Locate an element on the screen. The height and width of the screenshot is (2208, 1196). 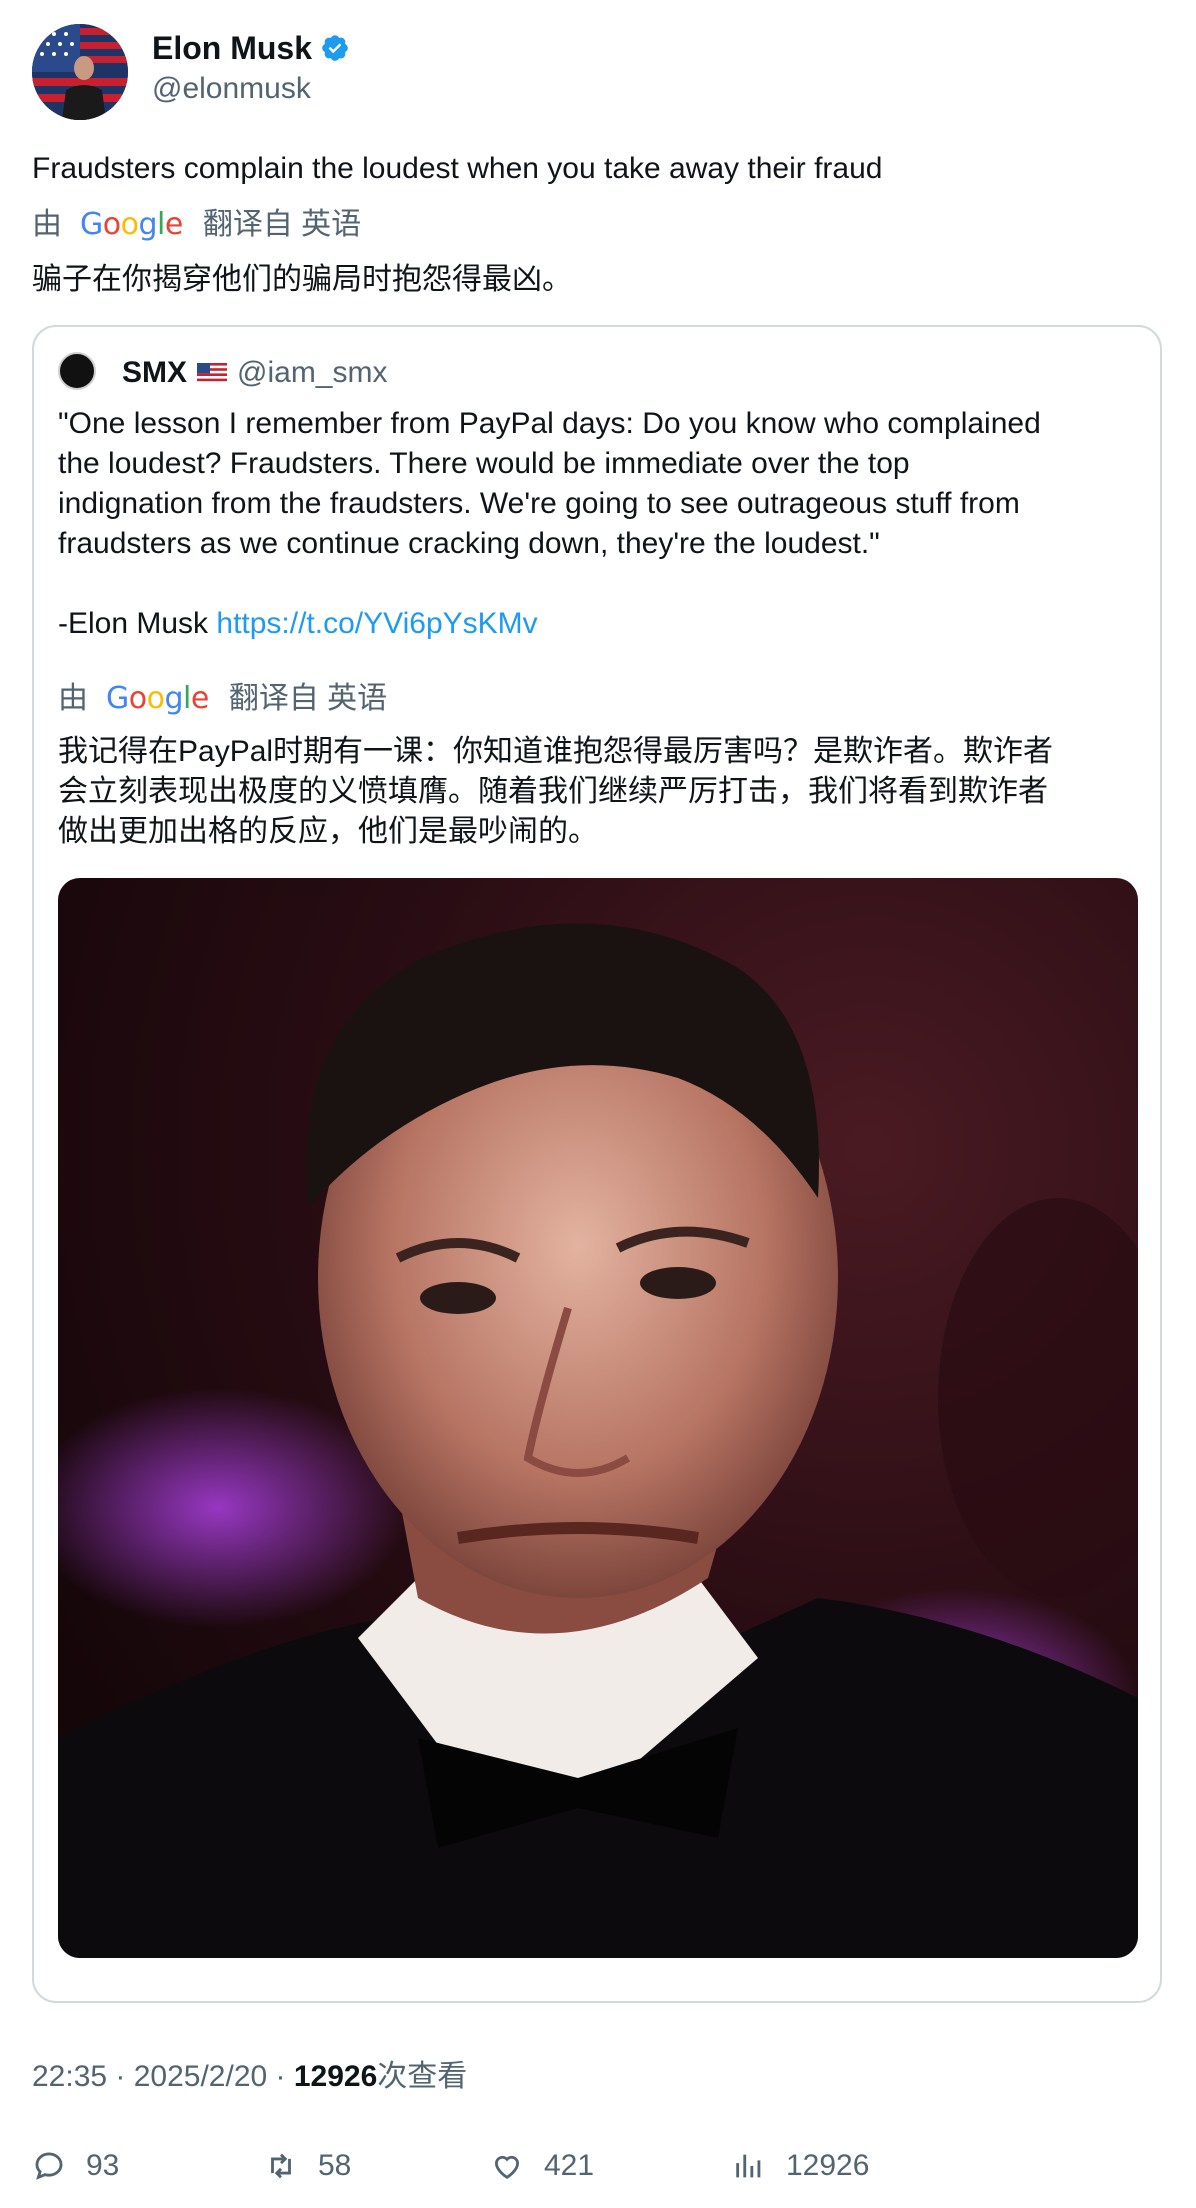
translation-attribution: 由 Google 翻译自 英语 is located at coordinates (196, 225).